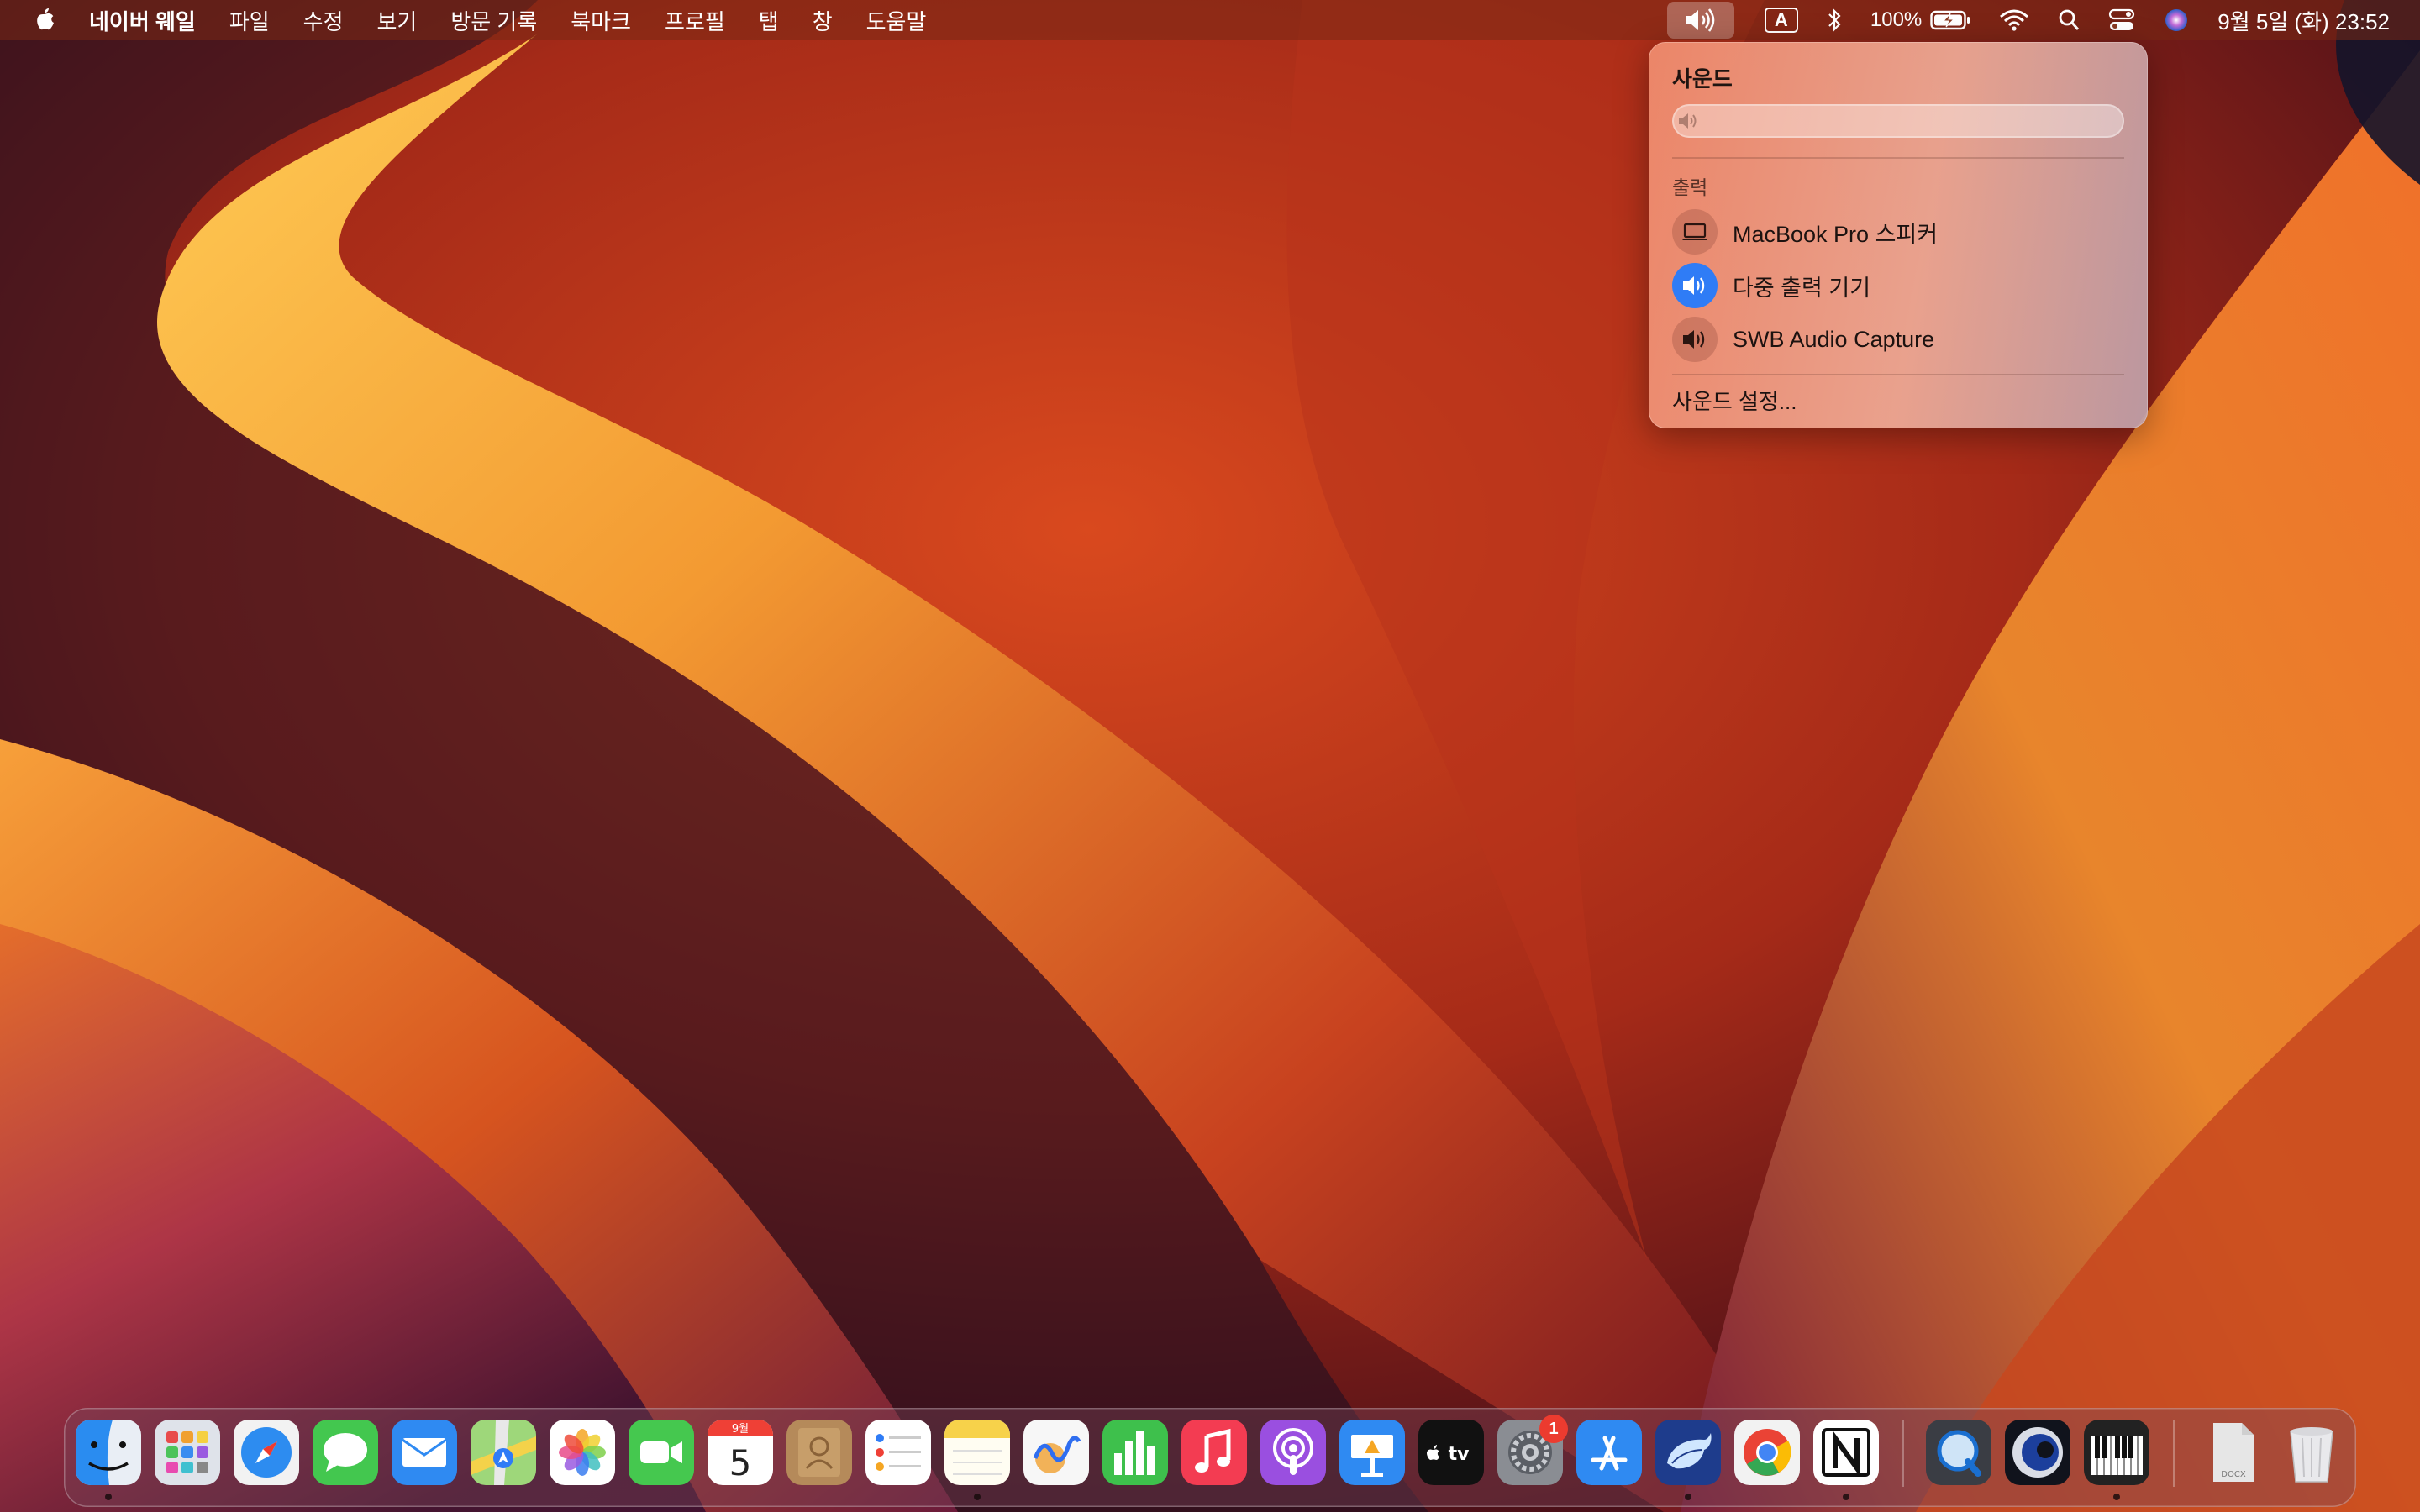 The width and height of the screenshot is (2420, 1512). What do you see at coordinates (1898, 121) in the screenshot?
I see `volume-slider` at bounding box center [1898, 121].